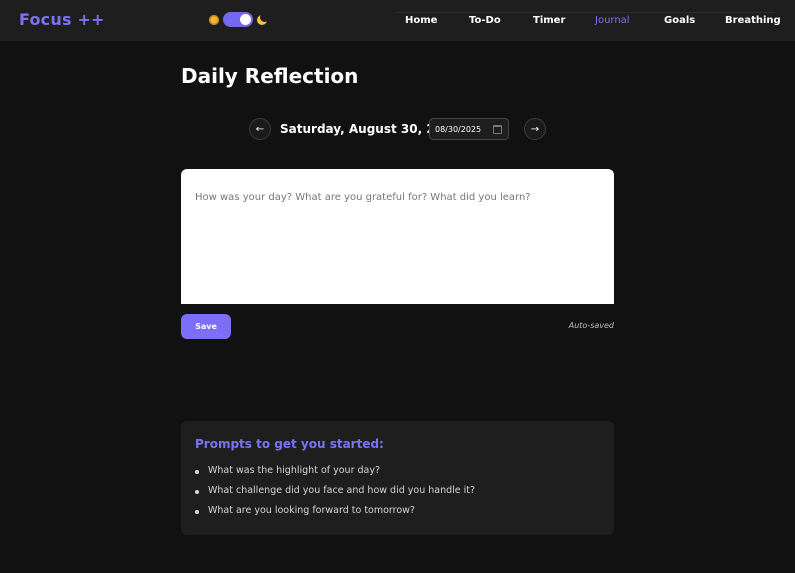 This screenshot has height=573, width=795. I want to click on date-input-value: 08/30/2025, so click(458, 129).